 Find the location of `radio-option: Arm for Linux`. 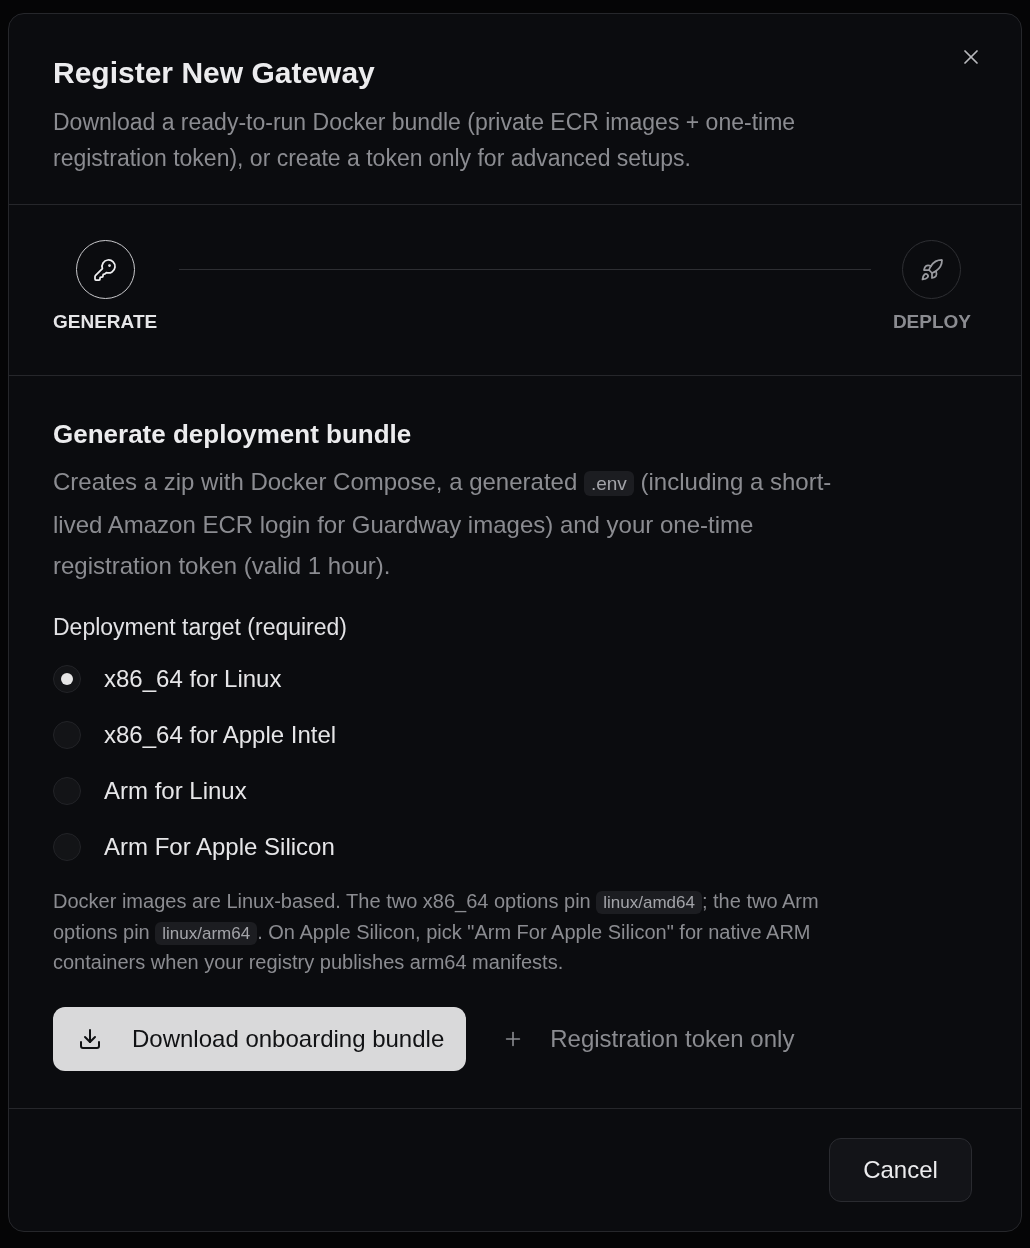

radio-option: Arm for Linux is located at coordinates (150, 791).